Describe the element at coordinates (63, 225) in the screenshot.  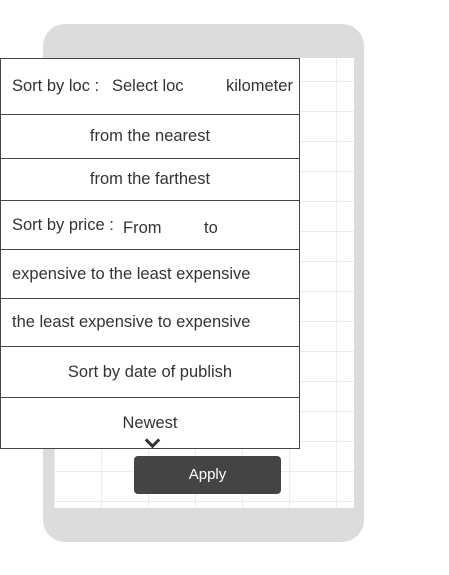
I see `sort-by-price-label: Sort by price :` at that location.